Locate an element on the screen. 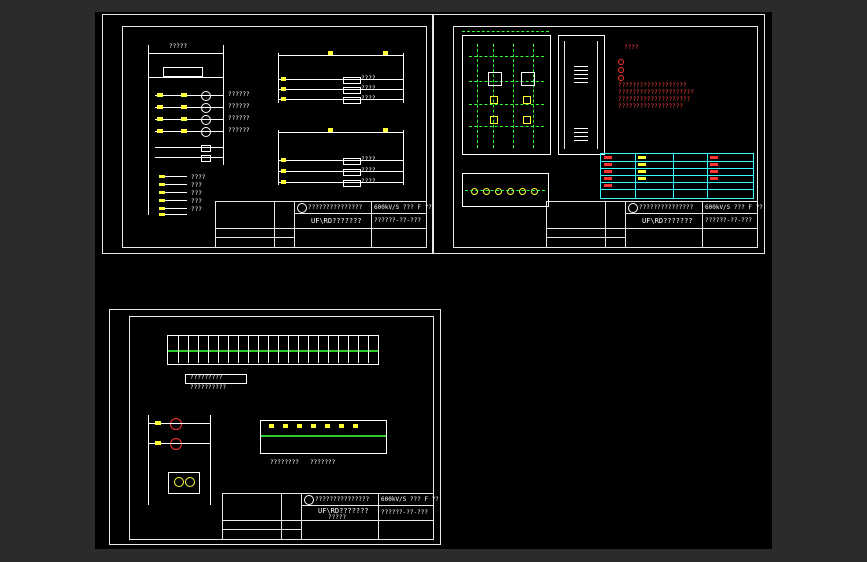 The height and width of the screenshot is (562, 867). sheet-2-panel-front is located at coordinates (506, 95).